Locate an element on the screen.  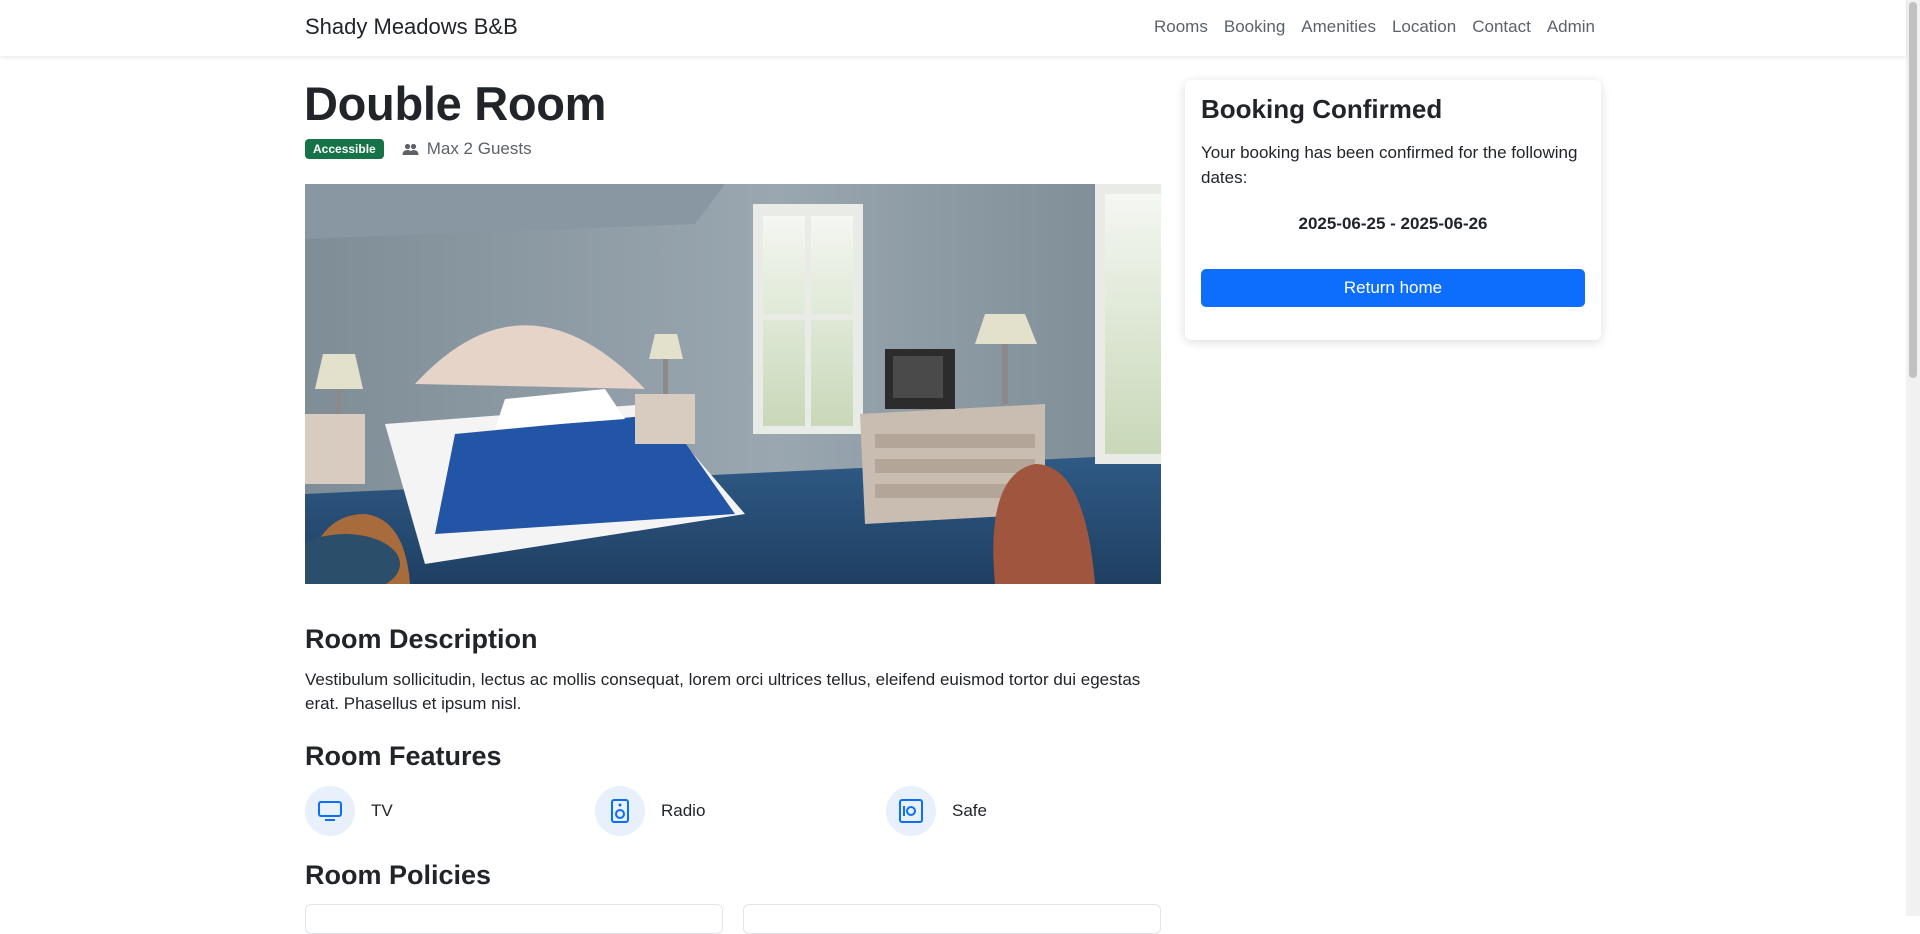
booking-confirmed-title: Booking Confirmed is located at coordinates (1322, 109).